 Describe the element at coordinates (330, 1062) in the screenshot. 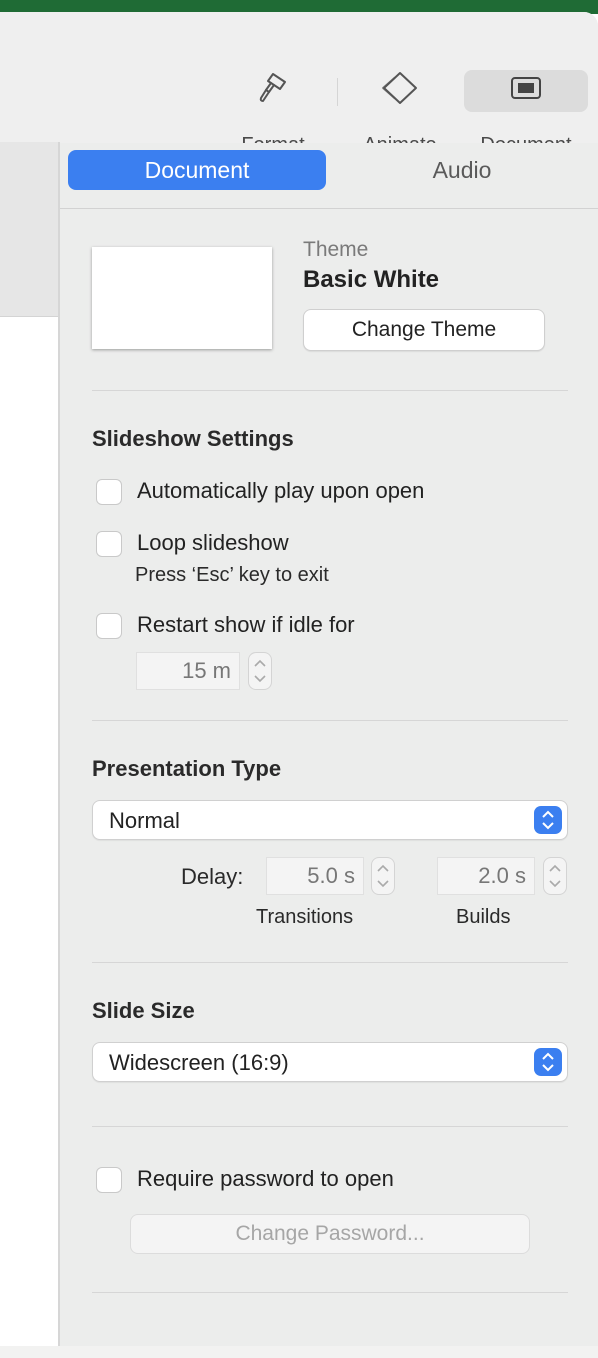

I see `slide-size-popup: Widescreen (16:9)` at that location.